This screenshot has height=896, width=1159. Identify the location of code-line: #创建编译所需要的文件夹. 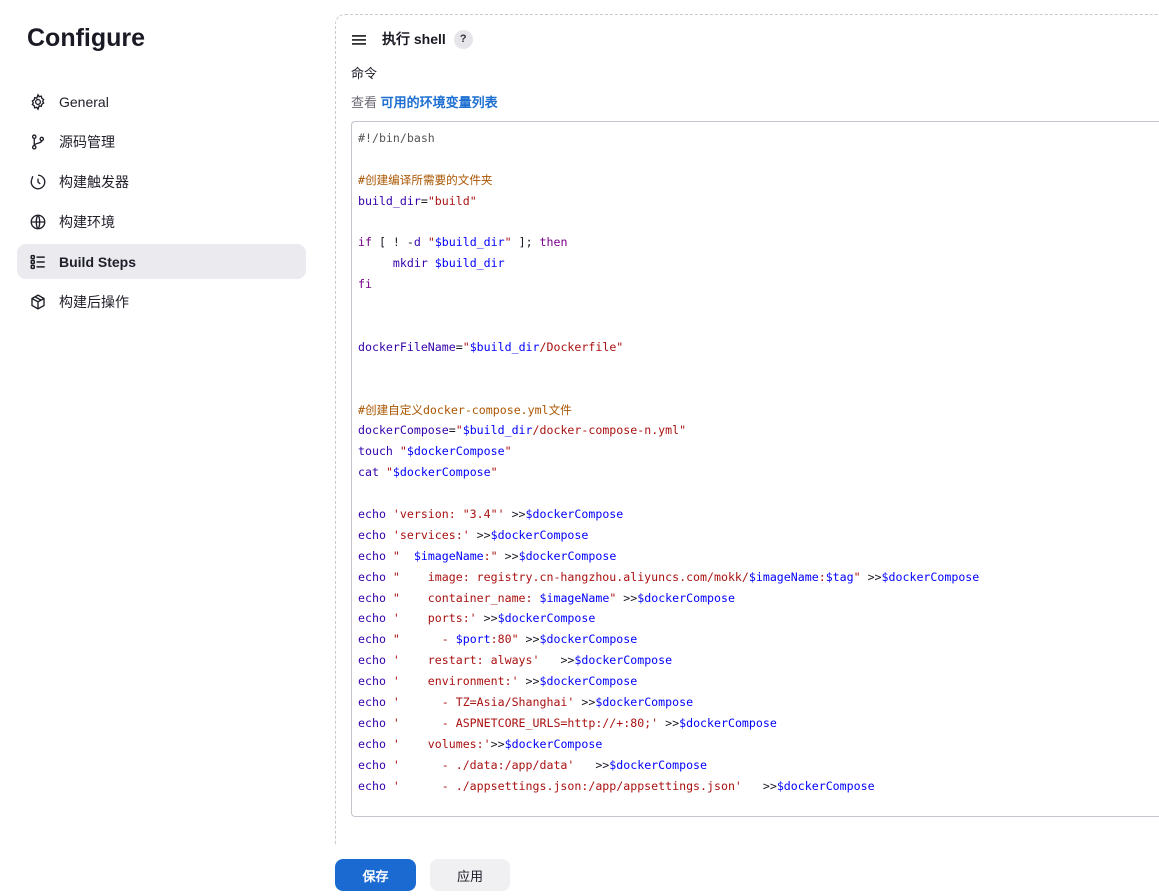
(425, 179).